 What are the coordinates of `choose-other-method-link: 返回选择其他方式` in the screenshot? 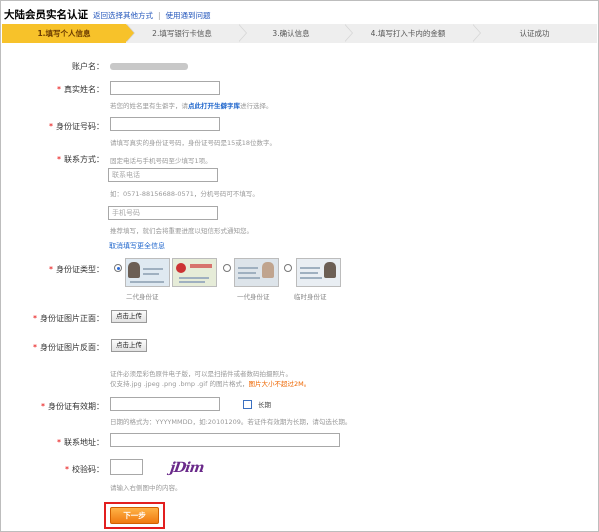 It's located at (123, 15).